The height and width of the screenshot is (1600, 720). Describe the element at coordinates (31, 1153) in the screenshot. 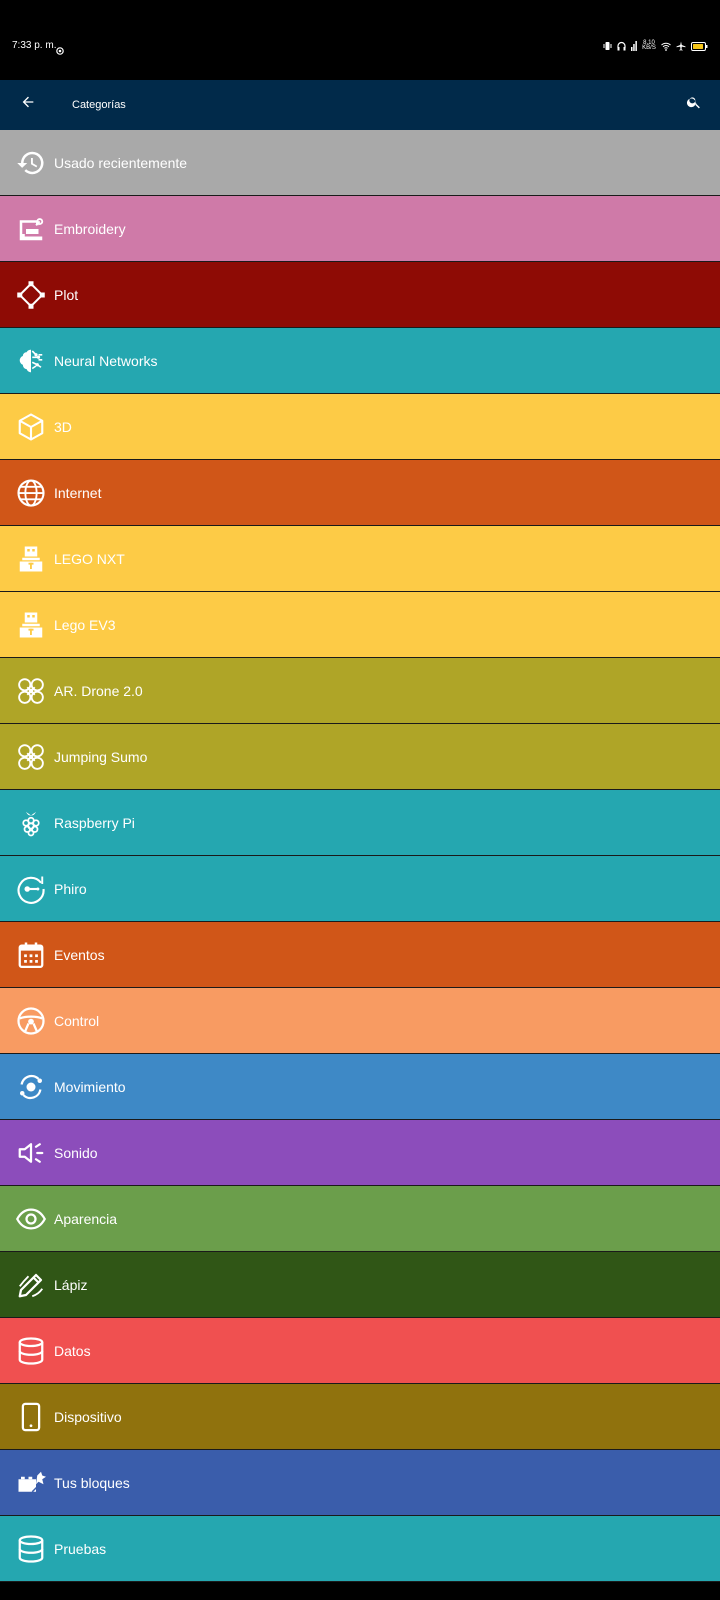

I see `speaker-icon` at that location.